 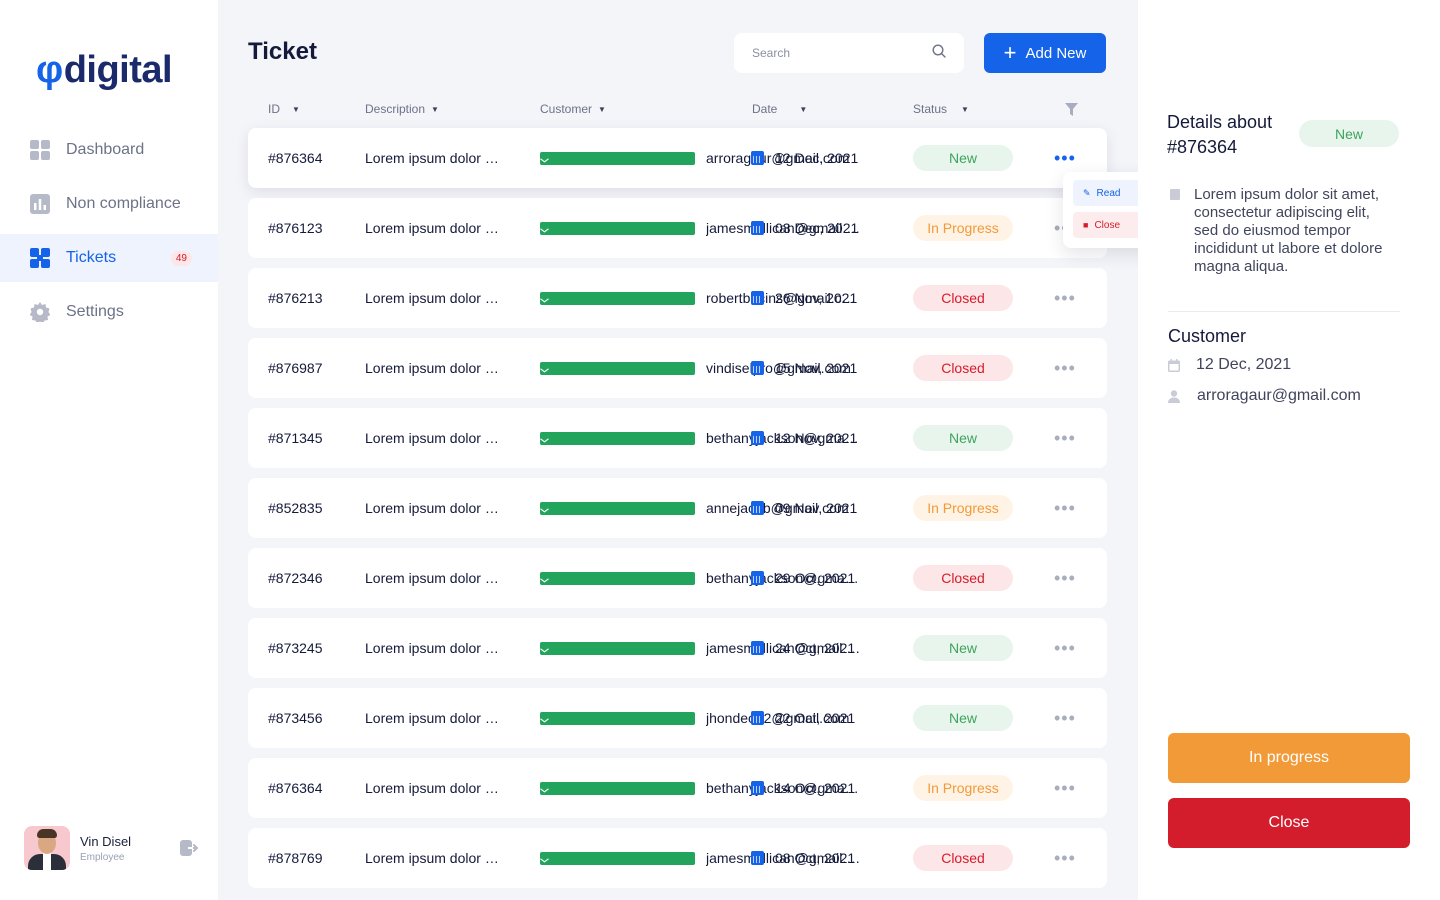 What do you see at coordinates (816, 508) in the screenshot?
I see `ticket-date-text: 09 Nov, 2021` at bounding box center [816, 508].